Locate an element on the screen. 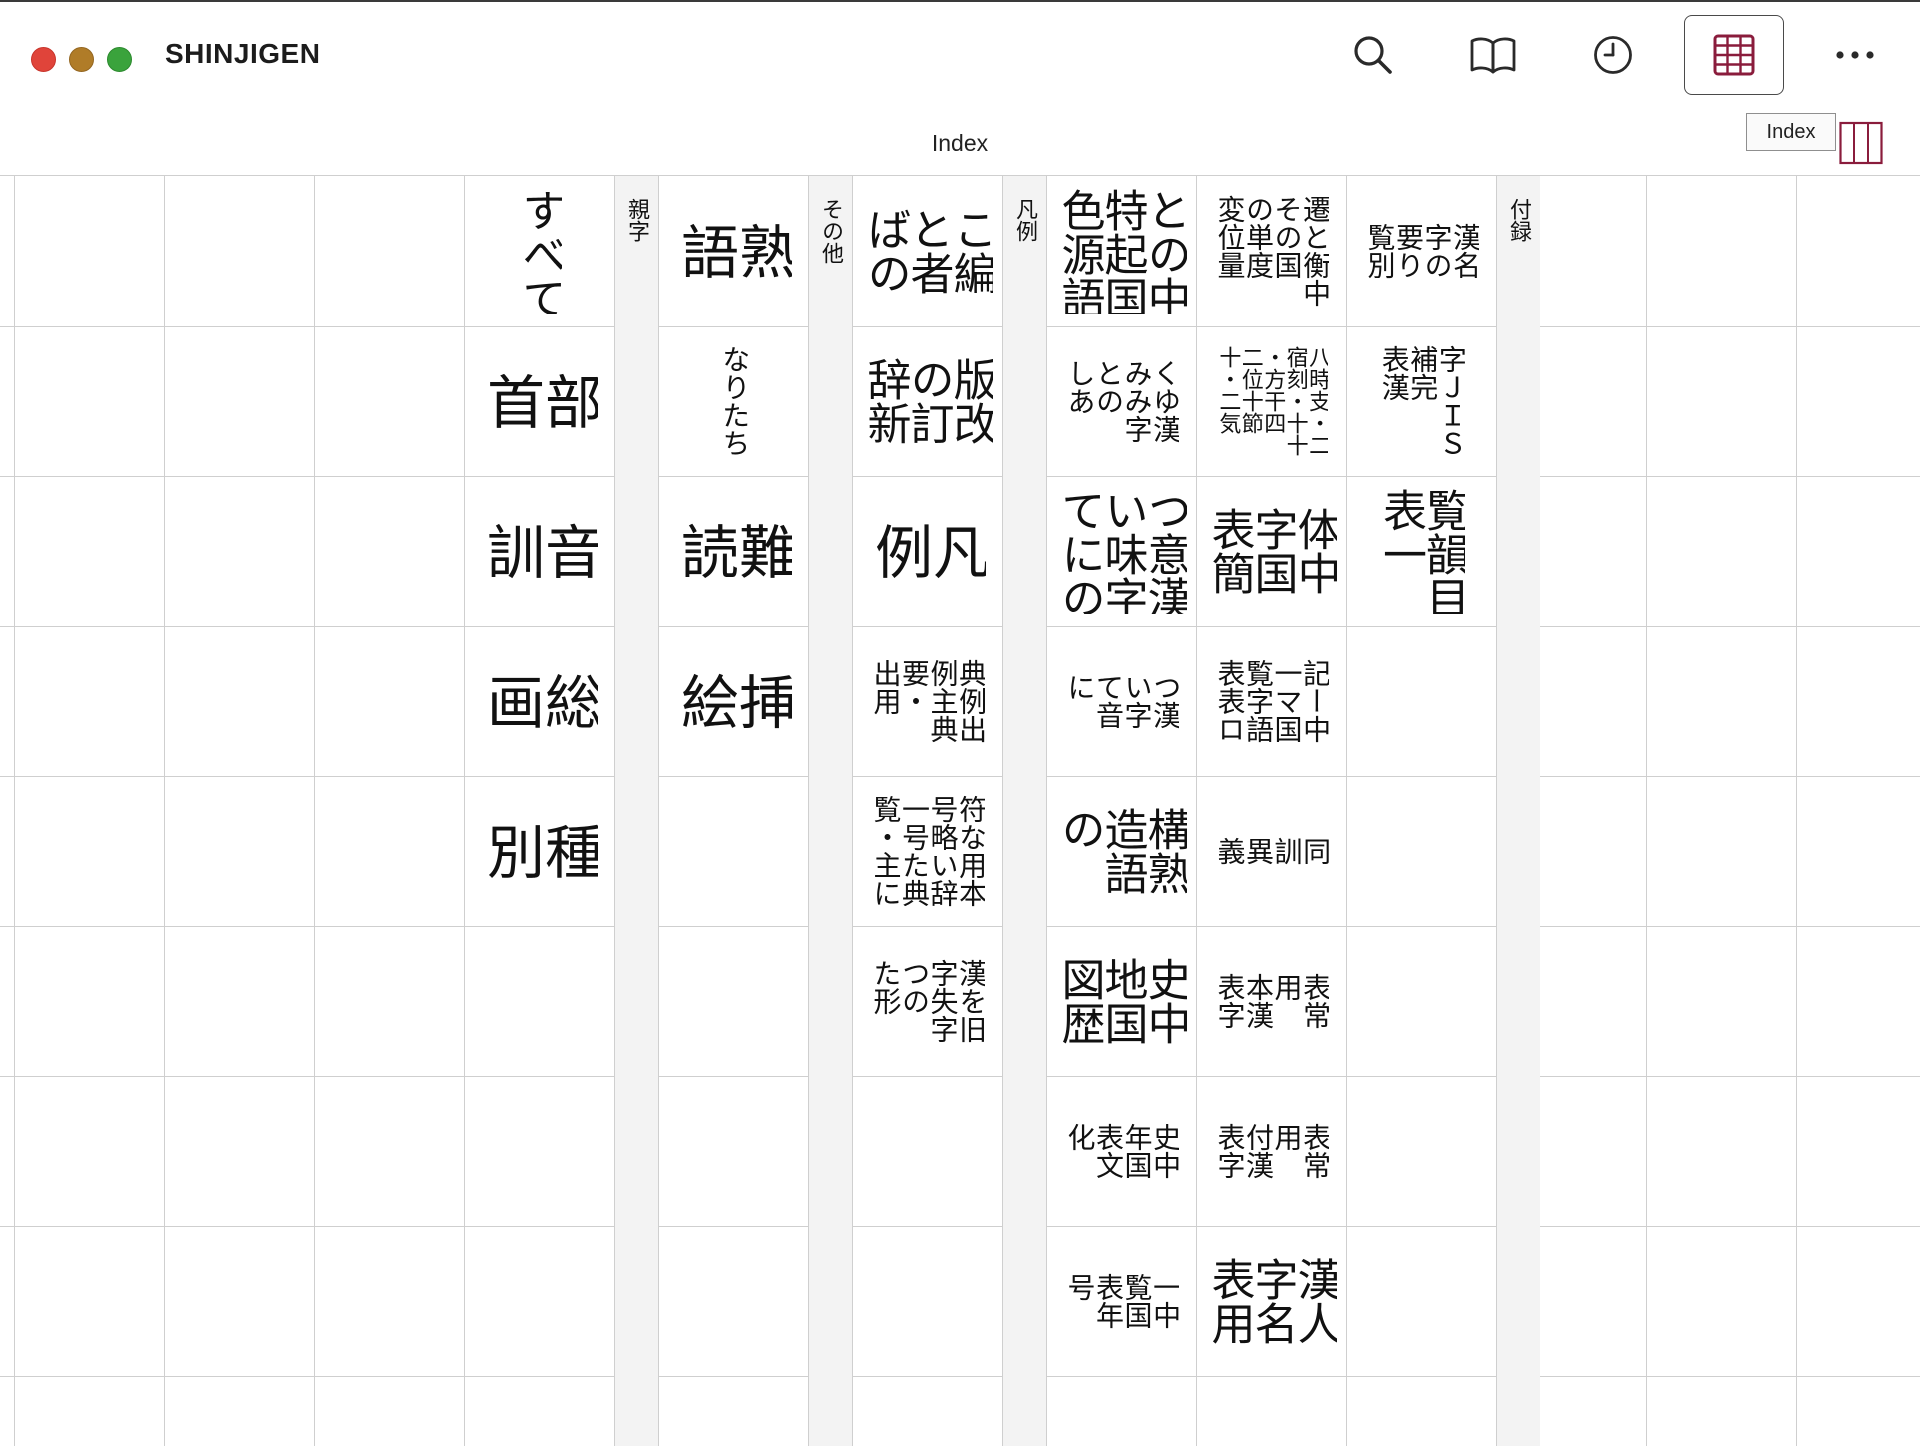  index-entry-label: 八時支・二 宿刻・十十 ・方干四 二位十節 十・二気 is located at coordinates (1272, 401).